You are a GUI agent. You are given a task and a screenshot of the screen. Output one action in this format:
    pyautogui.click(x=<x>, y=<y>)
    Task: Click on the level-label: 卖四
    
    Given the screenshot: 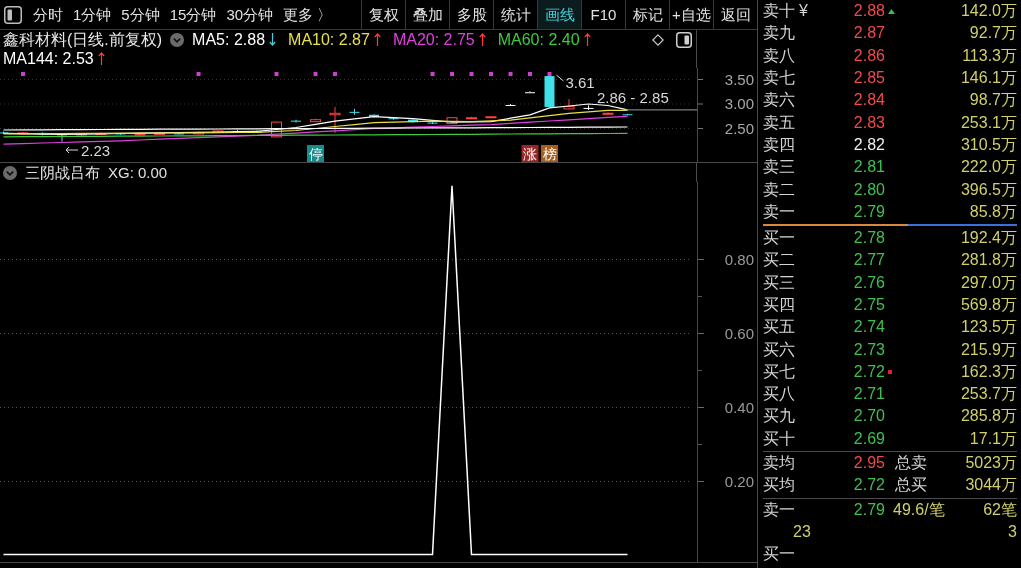 What is the action you would take?
    pyautogui.click(x=779, y=144)
    